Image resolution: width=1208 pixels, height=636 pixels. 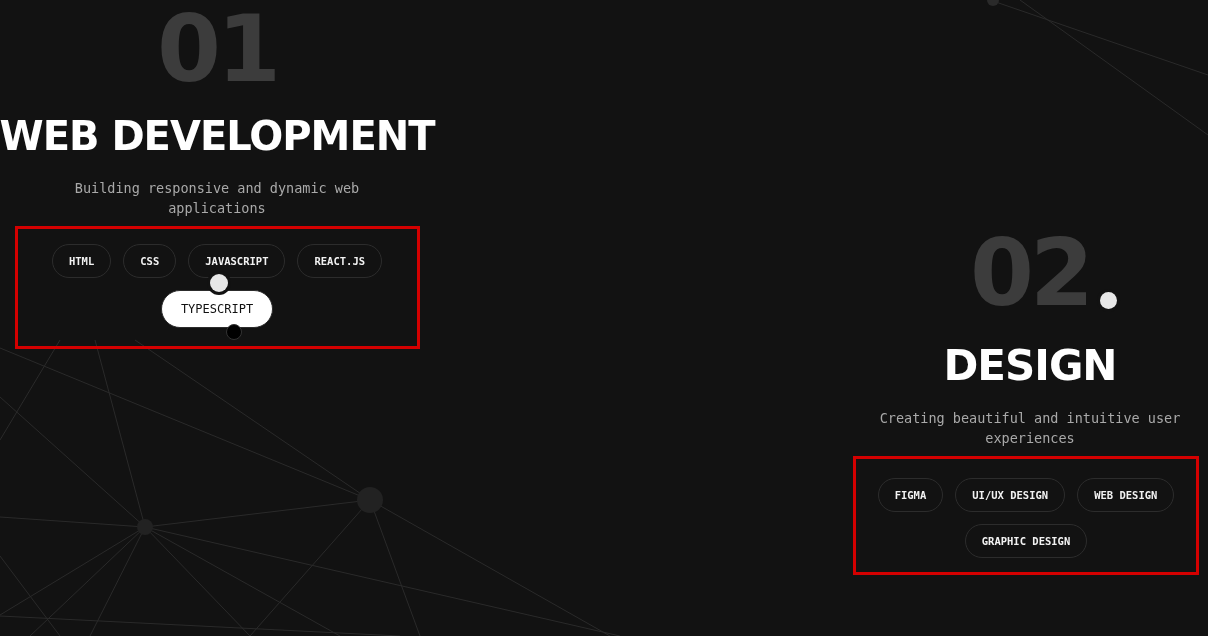 I want to click on cursor-ring-icon, so click(x=234, y=332).